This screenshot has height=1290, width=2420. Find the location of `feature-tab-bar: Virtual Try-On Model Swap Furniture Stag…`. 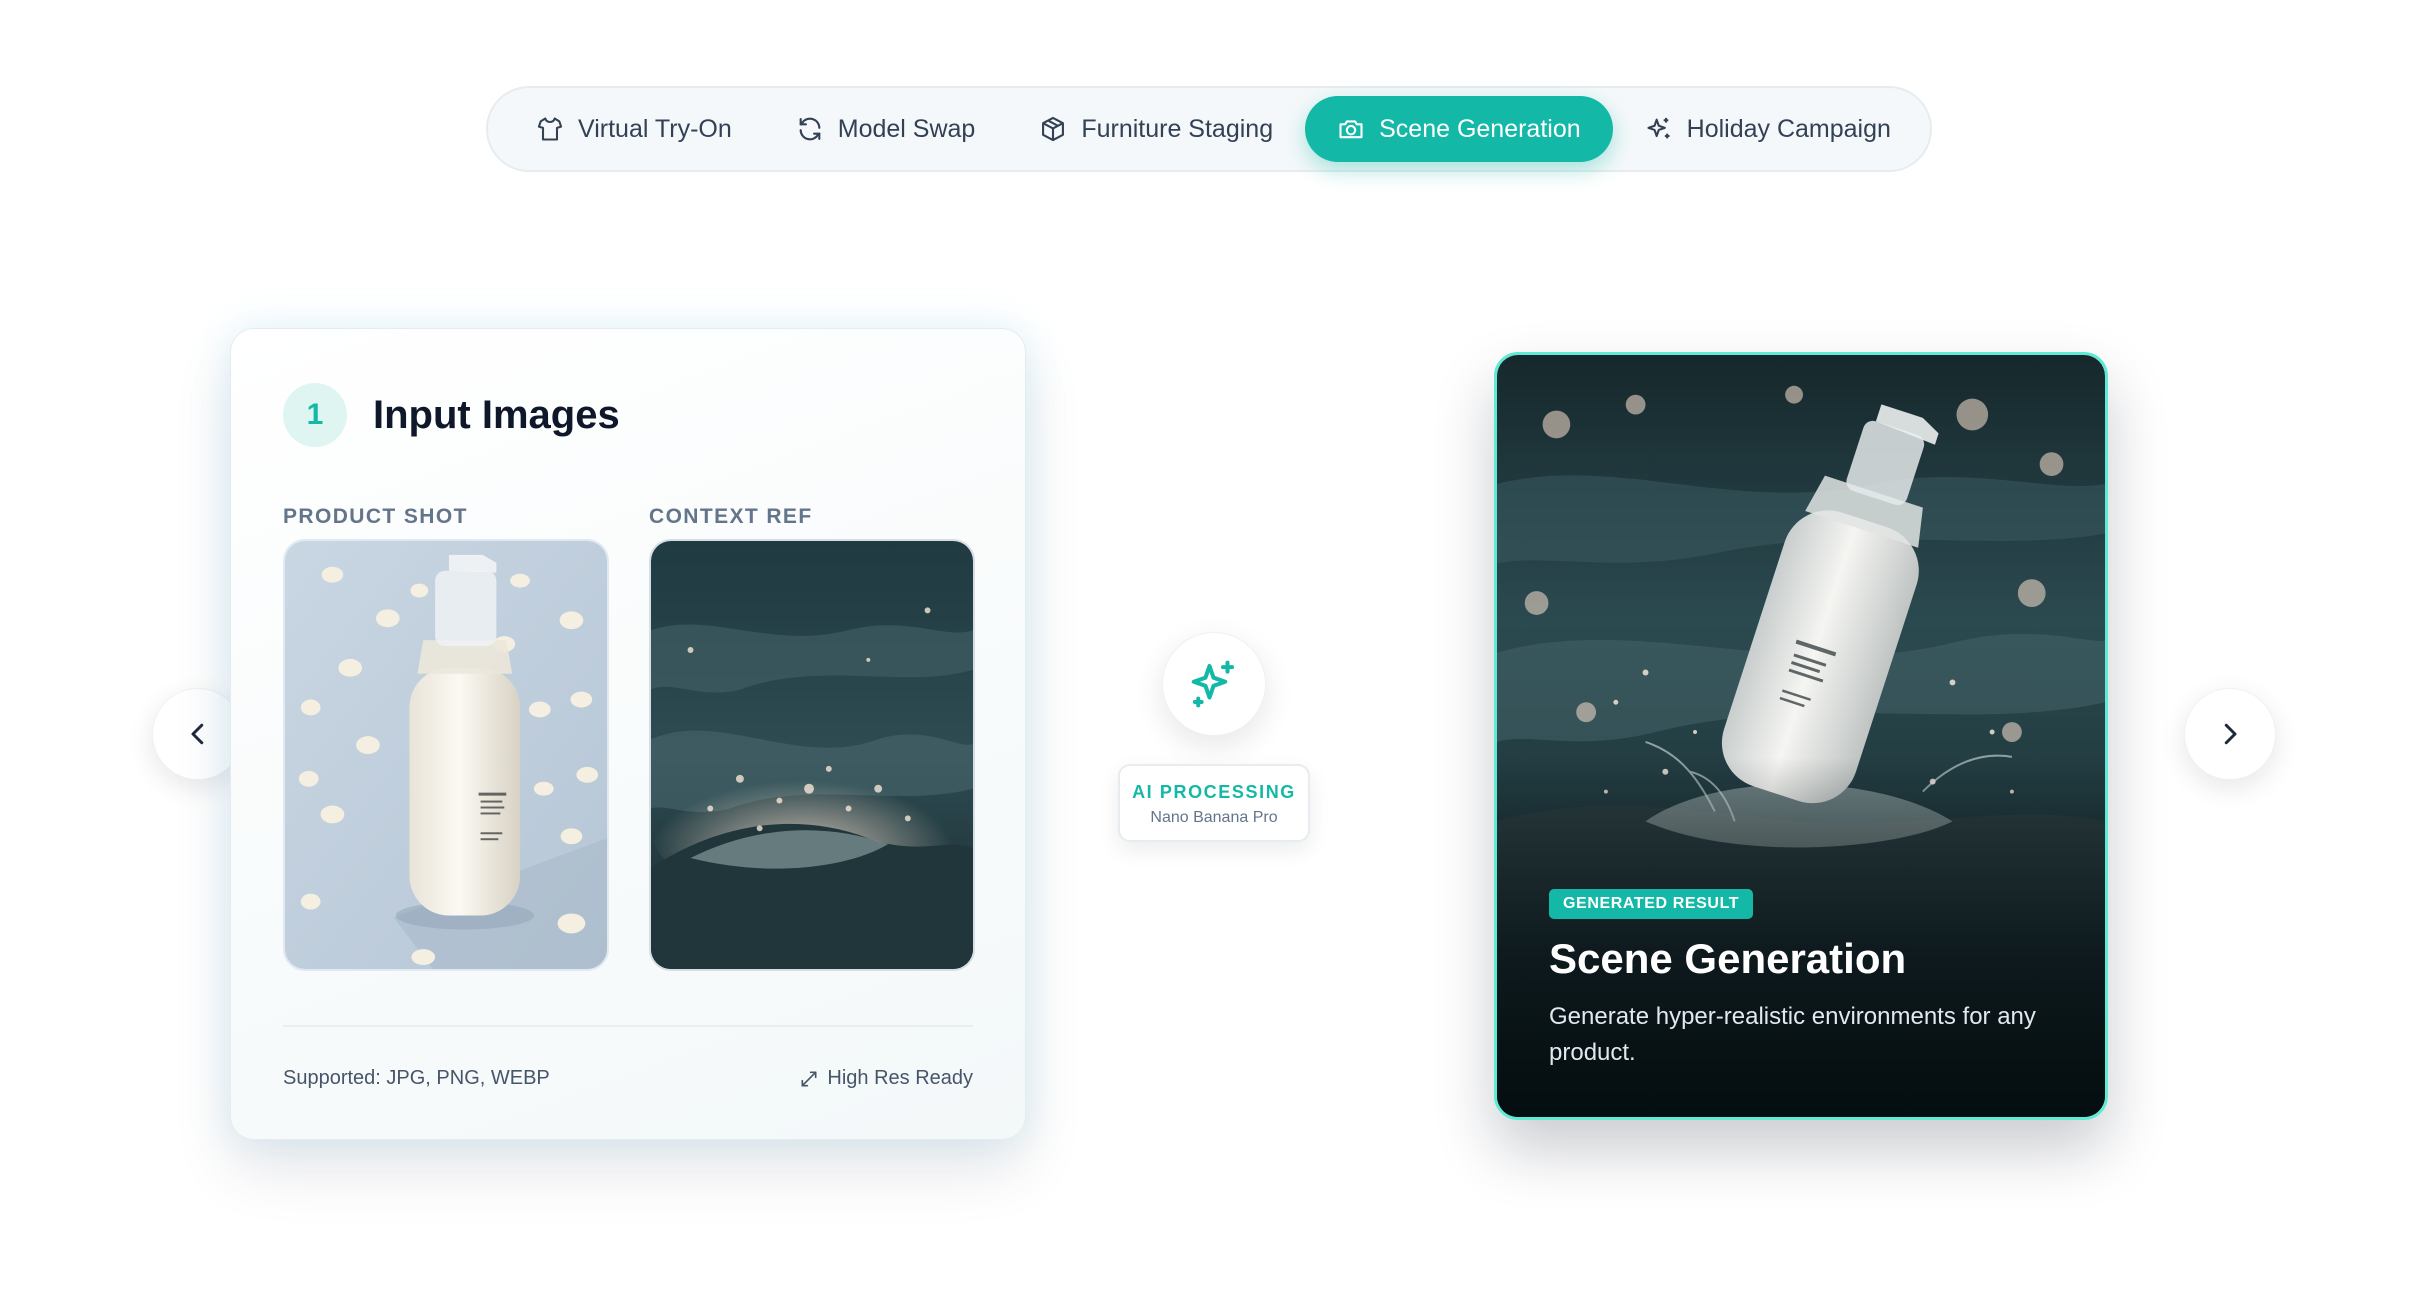

feature-tab-bar: Virtual Try-On Model Swap Furniture Stag… is located at coordinates (1209, 129).